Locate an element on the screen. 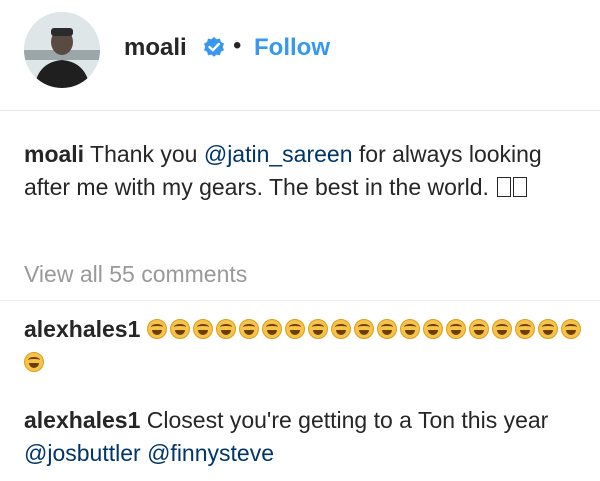 This screenshot has width=600, height=481. comments-divider is located at coordinates (300, 300).